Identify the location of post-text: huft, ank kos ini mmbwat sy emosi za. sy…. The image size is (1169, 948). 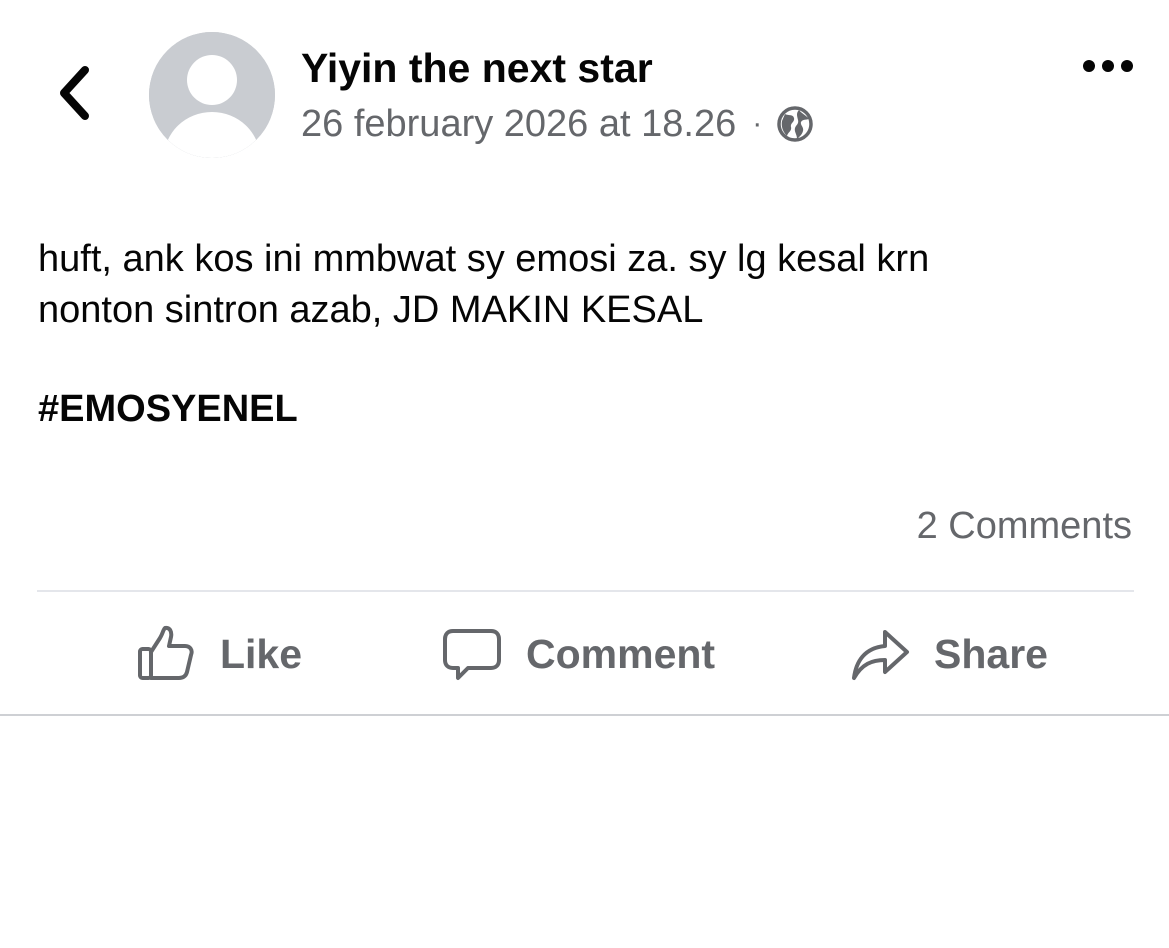
(484, 284).